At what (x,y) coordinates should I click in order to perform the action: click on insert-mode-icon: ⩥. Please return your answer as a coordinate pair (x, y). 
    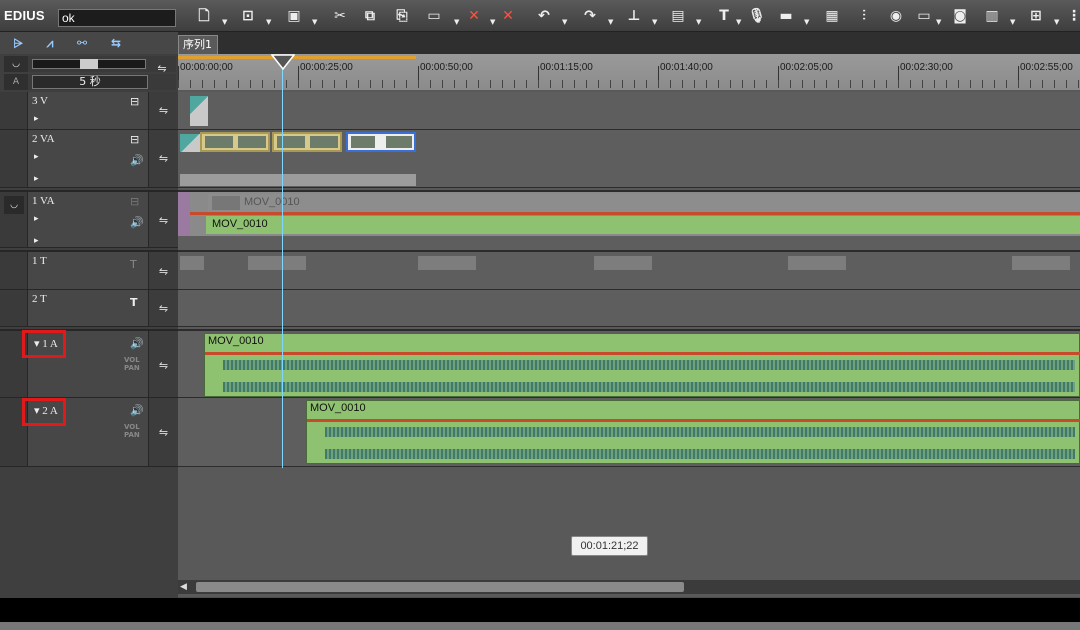
    Looking at the image, I should click on (18, 43).